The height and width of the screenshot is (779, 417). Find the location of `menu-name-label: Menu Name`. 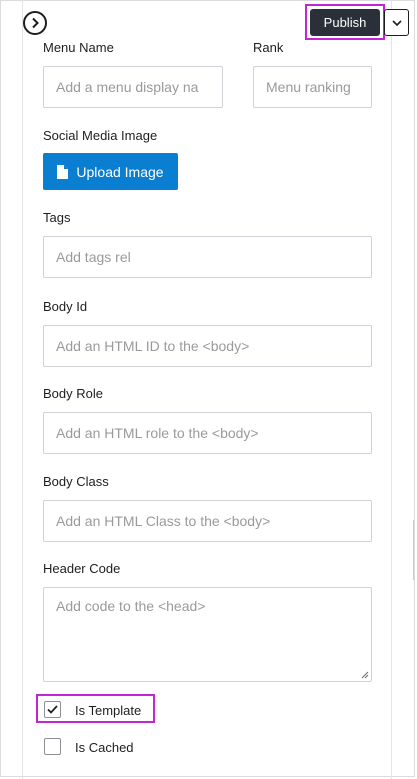

menu-name-label: Menu Name is located at coordinates (78, 47).